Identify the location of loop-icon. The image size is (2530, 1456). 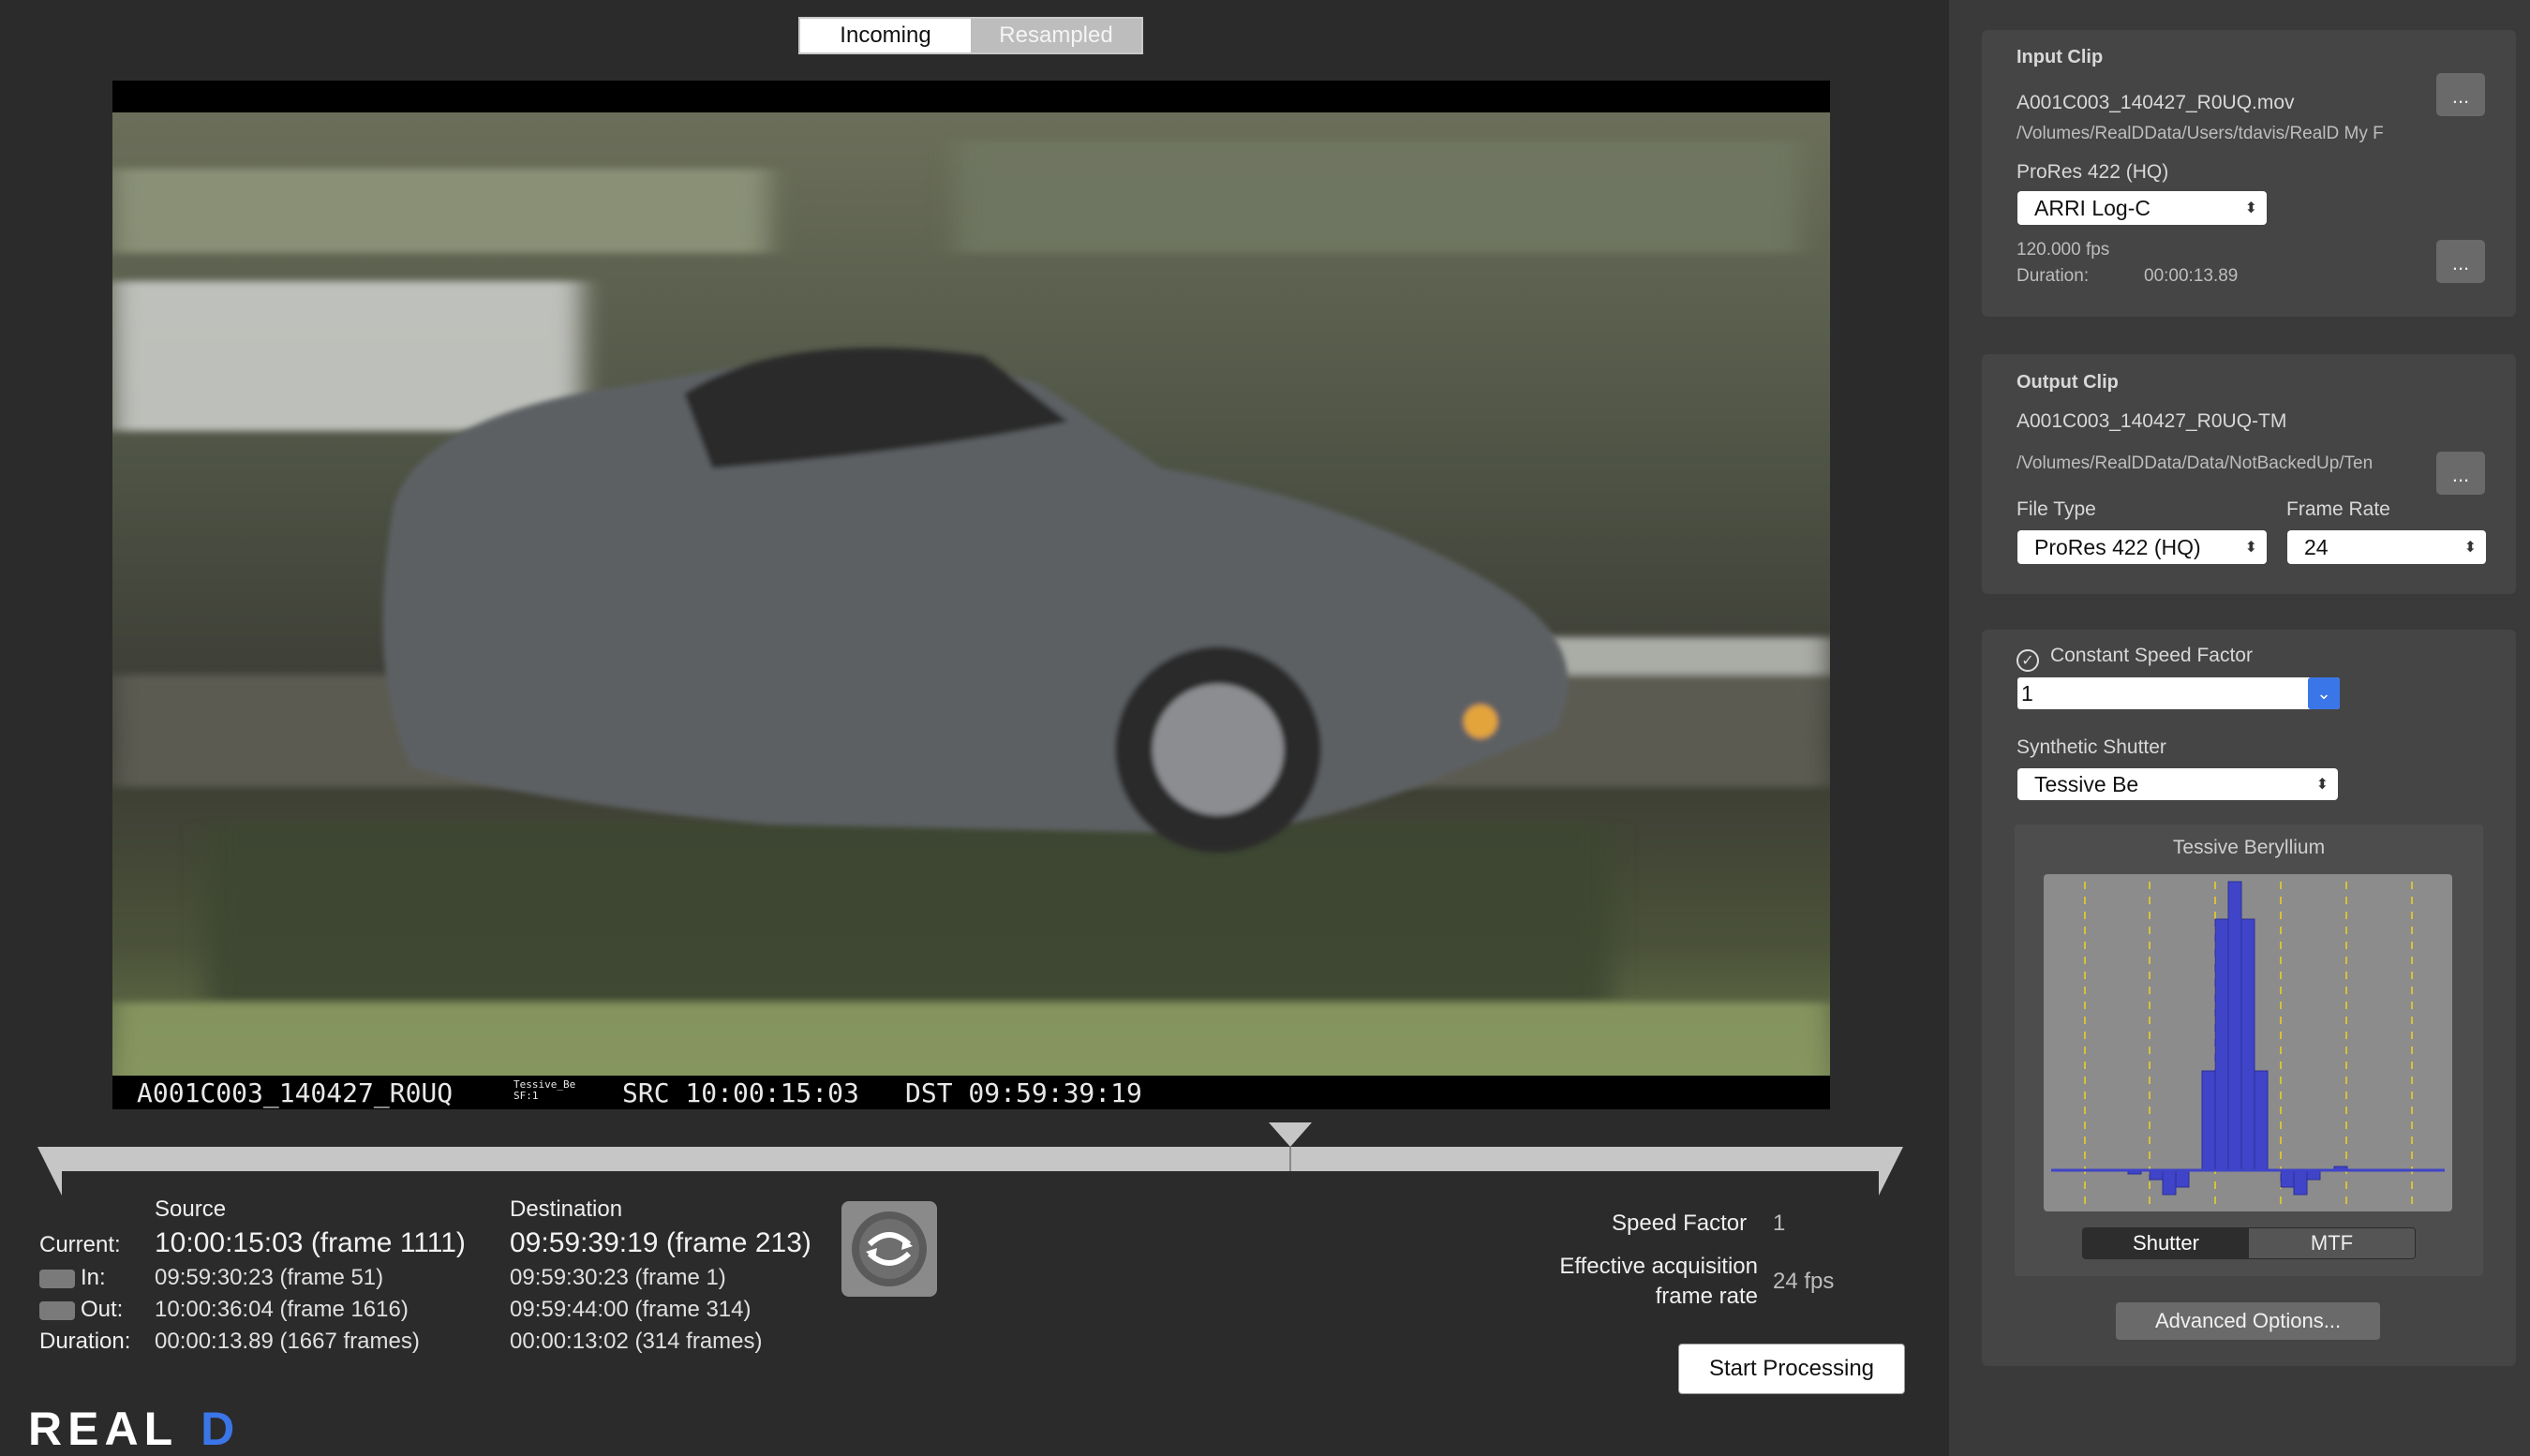
(889, 1248).